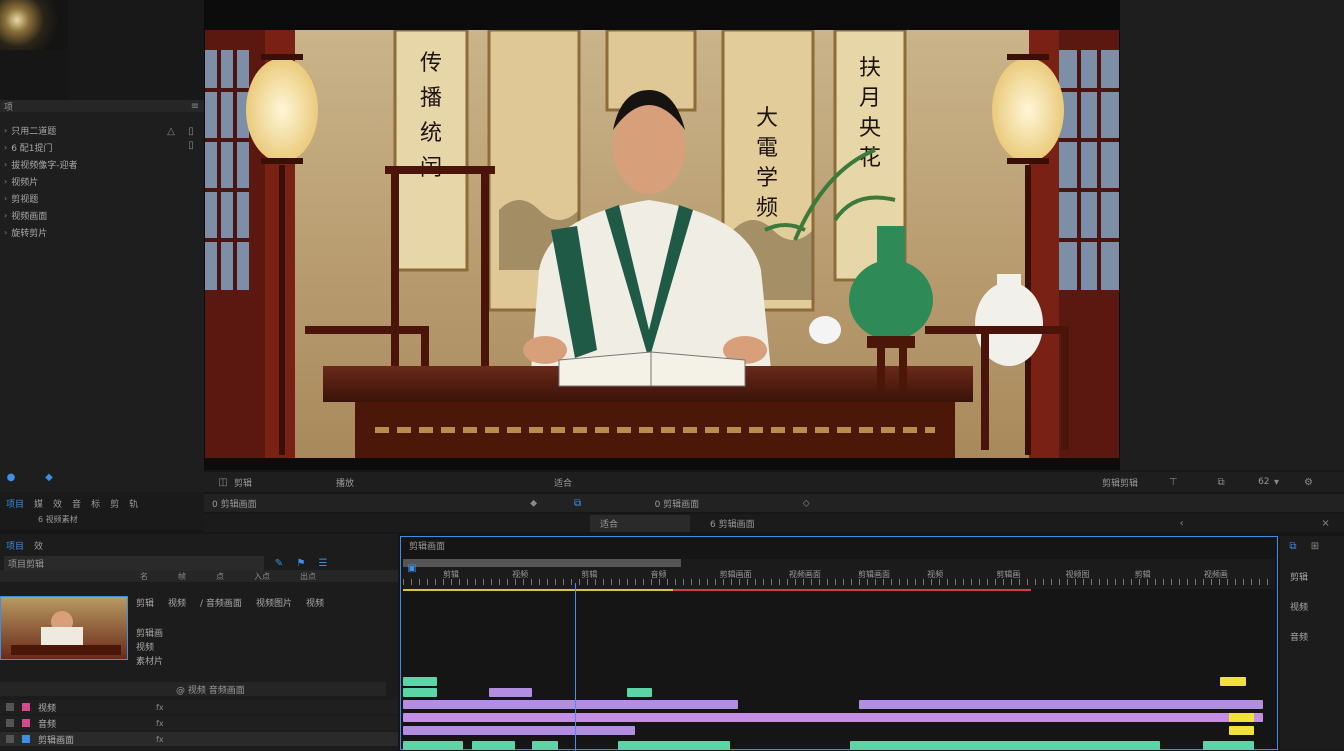  Describe the element at coordinates (102, 215) in the screenshot. I see `left-item: › 视频画面` at that location.